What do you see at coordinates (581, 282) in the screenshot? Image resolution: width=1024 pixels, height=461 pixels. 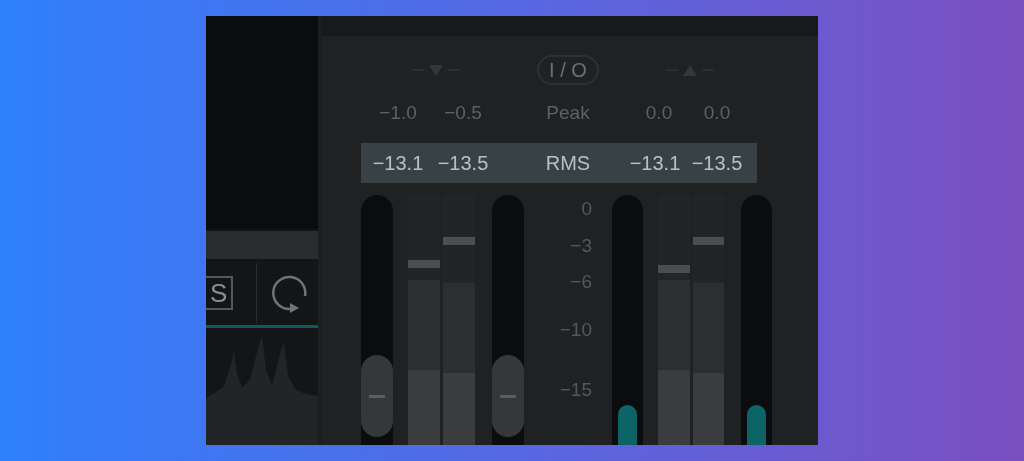 I see `scale-label: −6` at bounding box center [581, 282].